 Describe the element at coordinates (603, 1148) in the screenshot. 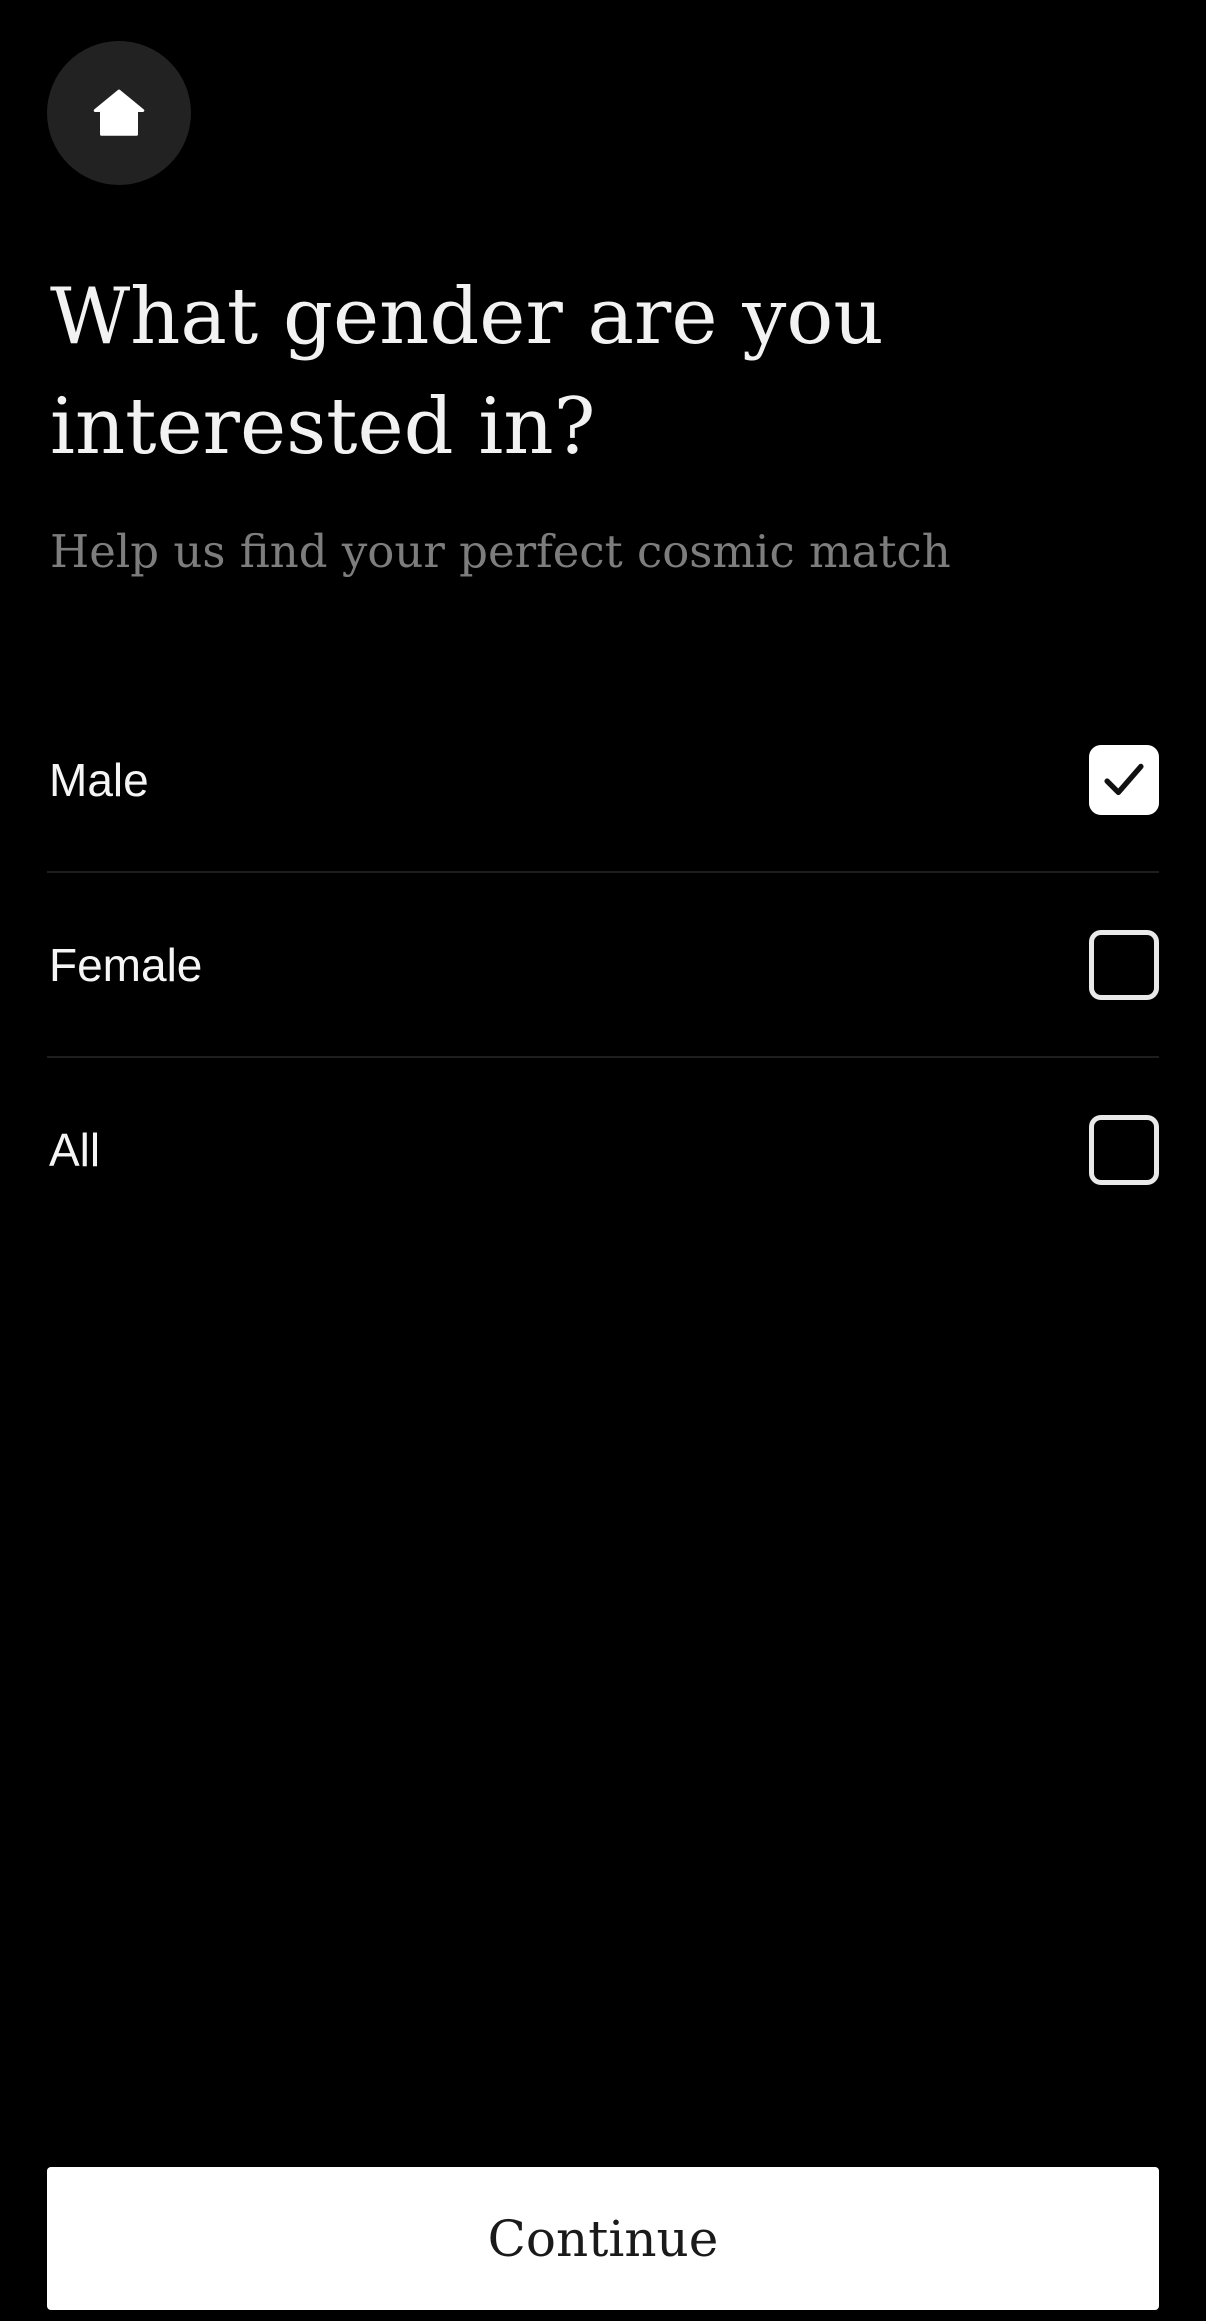

I see `option-all: All` at that location.